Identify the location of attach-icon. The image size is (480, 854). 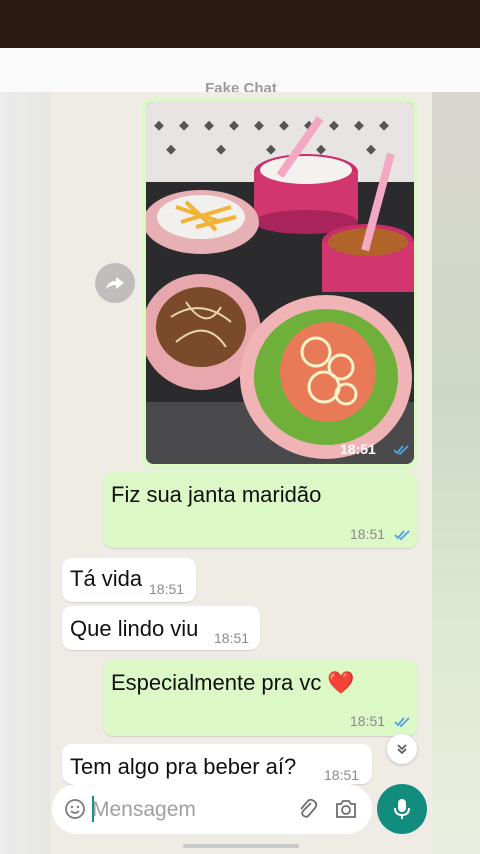
(307, 809).